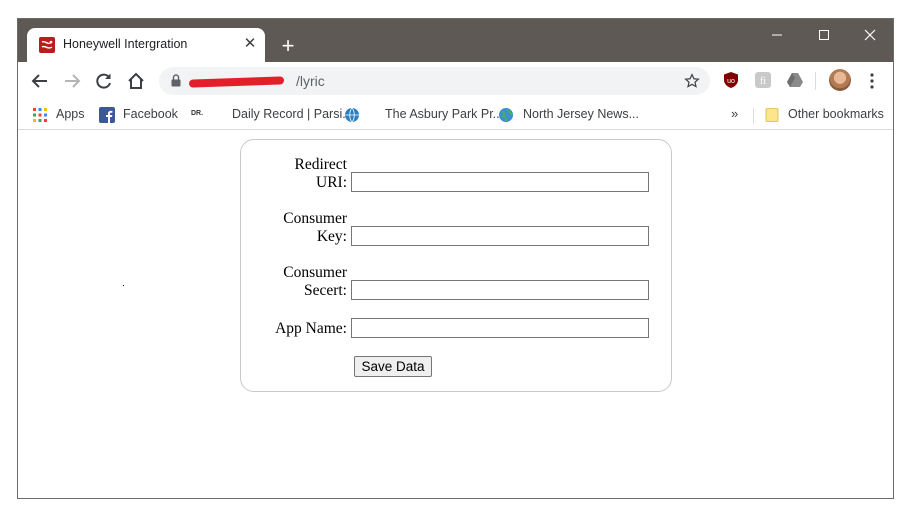  Describe the element at coordinates (872, 81) in the screenshot. I see `menu-more-icon` at that location.